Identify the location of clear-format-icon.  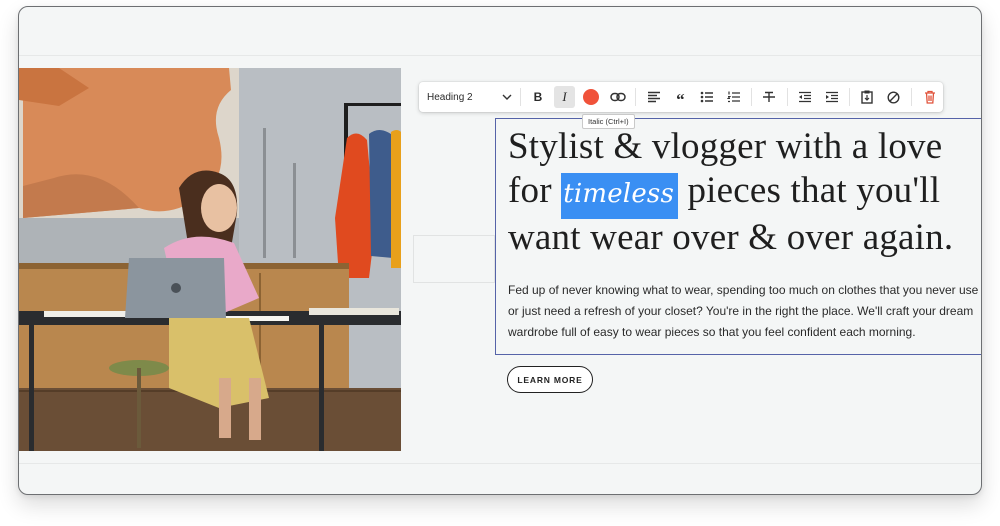
(893, 97).